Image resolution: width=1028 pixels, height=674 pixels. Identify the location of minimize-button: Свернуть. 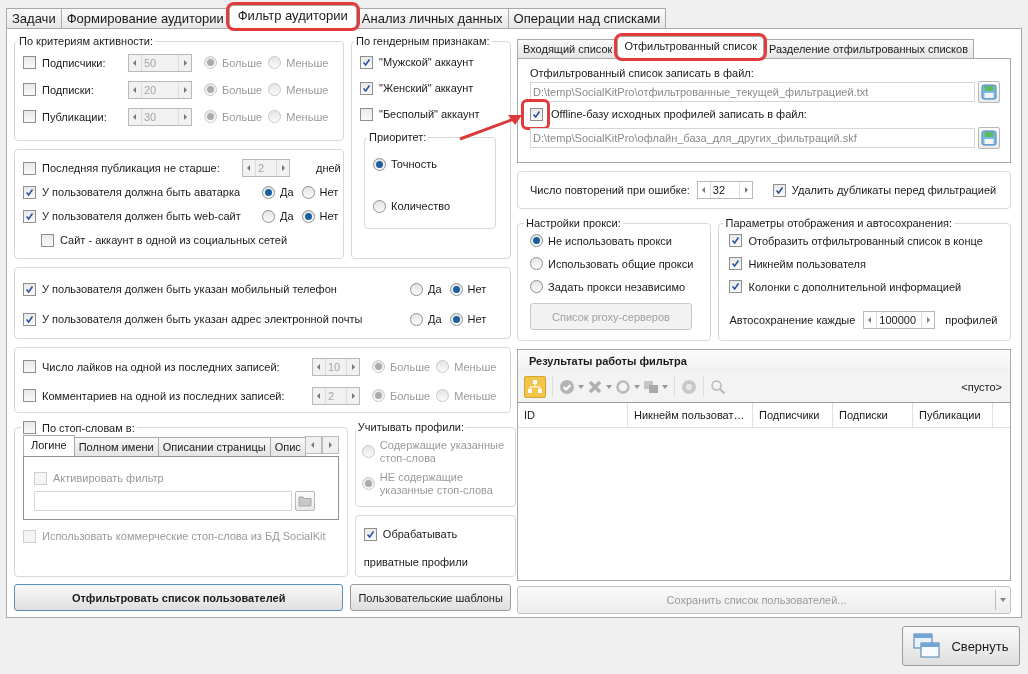
(961, 646).